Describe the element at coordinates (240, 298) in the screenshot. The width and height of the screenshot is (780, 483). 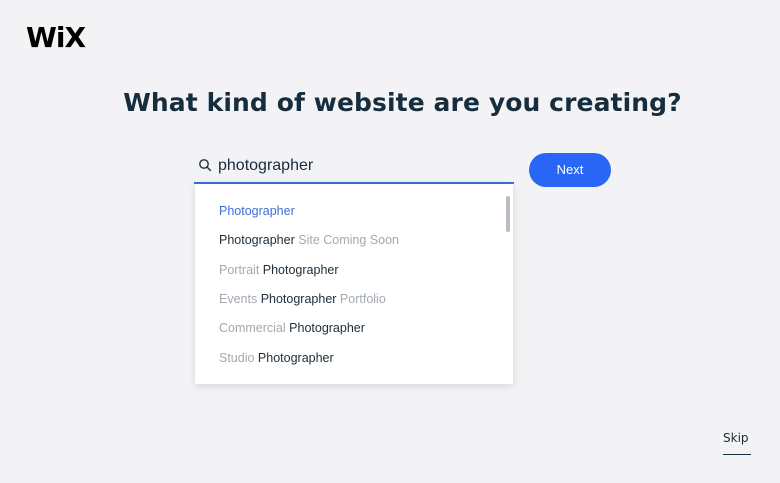
I see `suggestion-text: Events` at that location.